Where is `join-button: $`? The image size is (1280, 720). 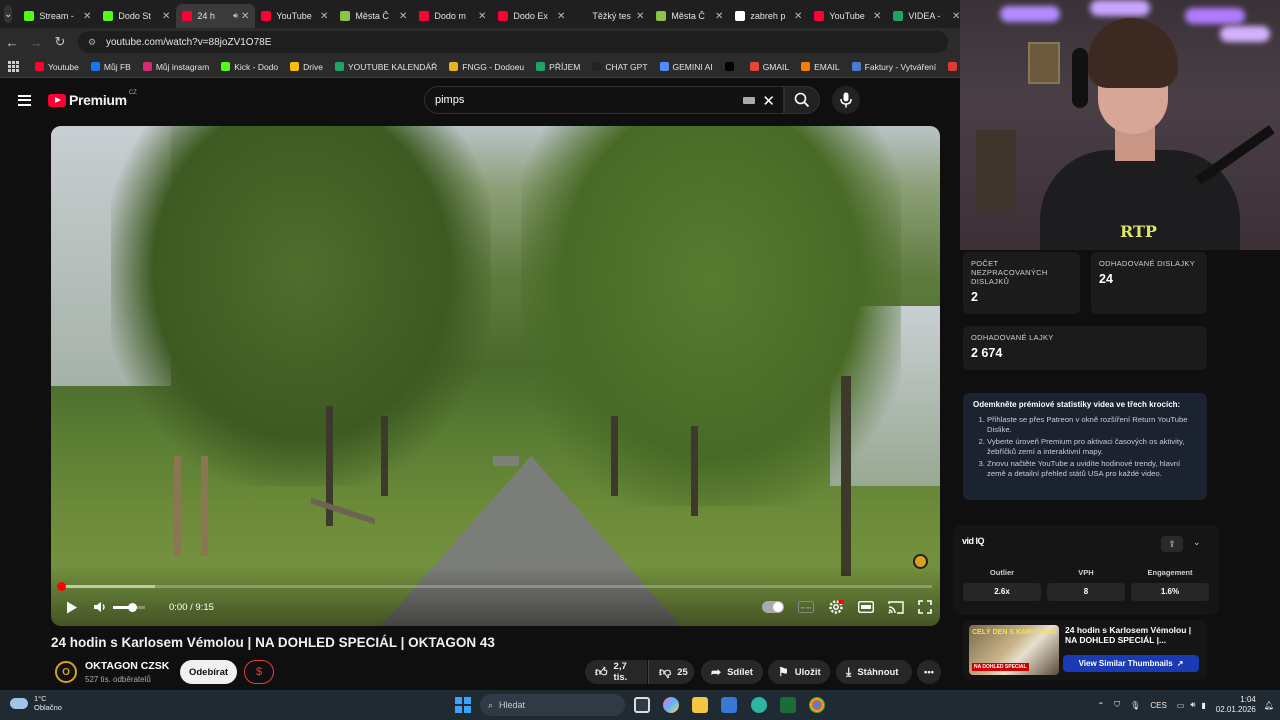 join-button: $ is located at coordinates (259, 672).